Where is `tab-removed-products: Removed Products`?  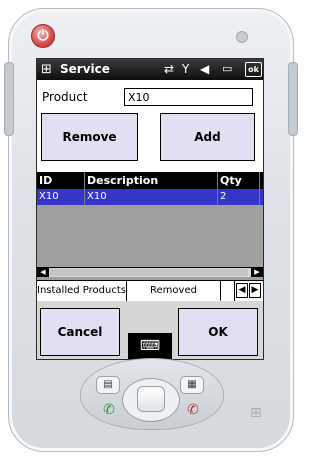 tab-removed-products: Removed Products is located at coordinates (174, 298).